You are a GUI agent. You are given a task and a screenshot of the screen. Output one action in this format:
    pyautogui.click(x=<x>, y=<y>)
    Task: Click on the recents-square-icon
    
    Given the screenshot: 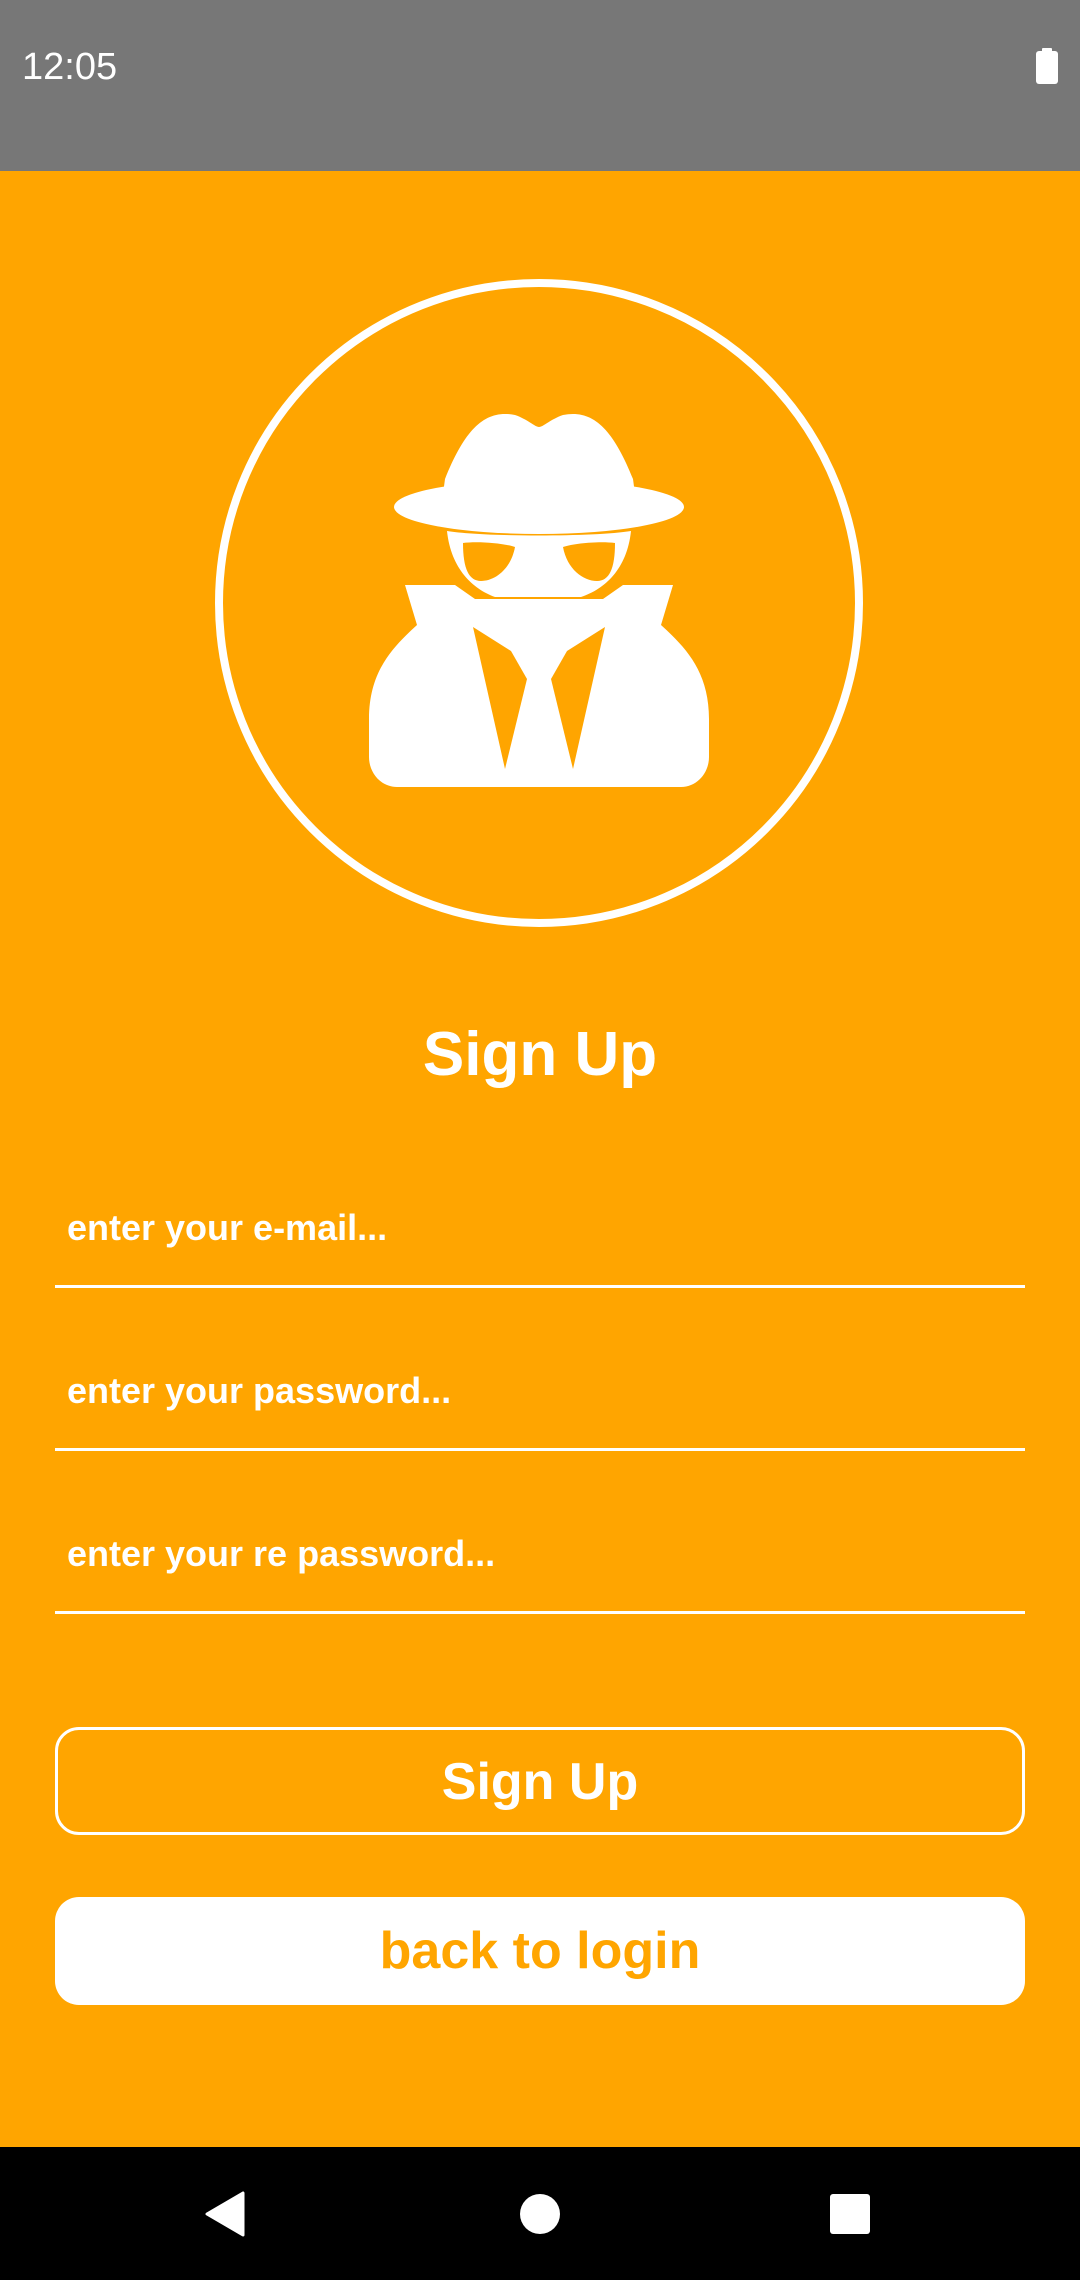 What is the action you would take?
    pyautogui.click(x=850, y=2213)
    